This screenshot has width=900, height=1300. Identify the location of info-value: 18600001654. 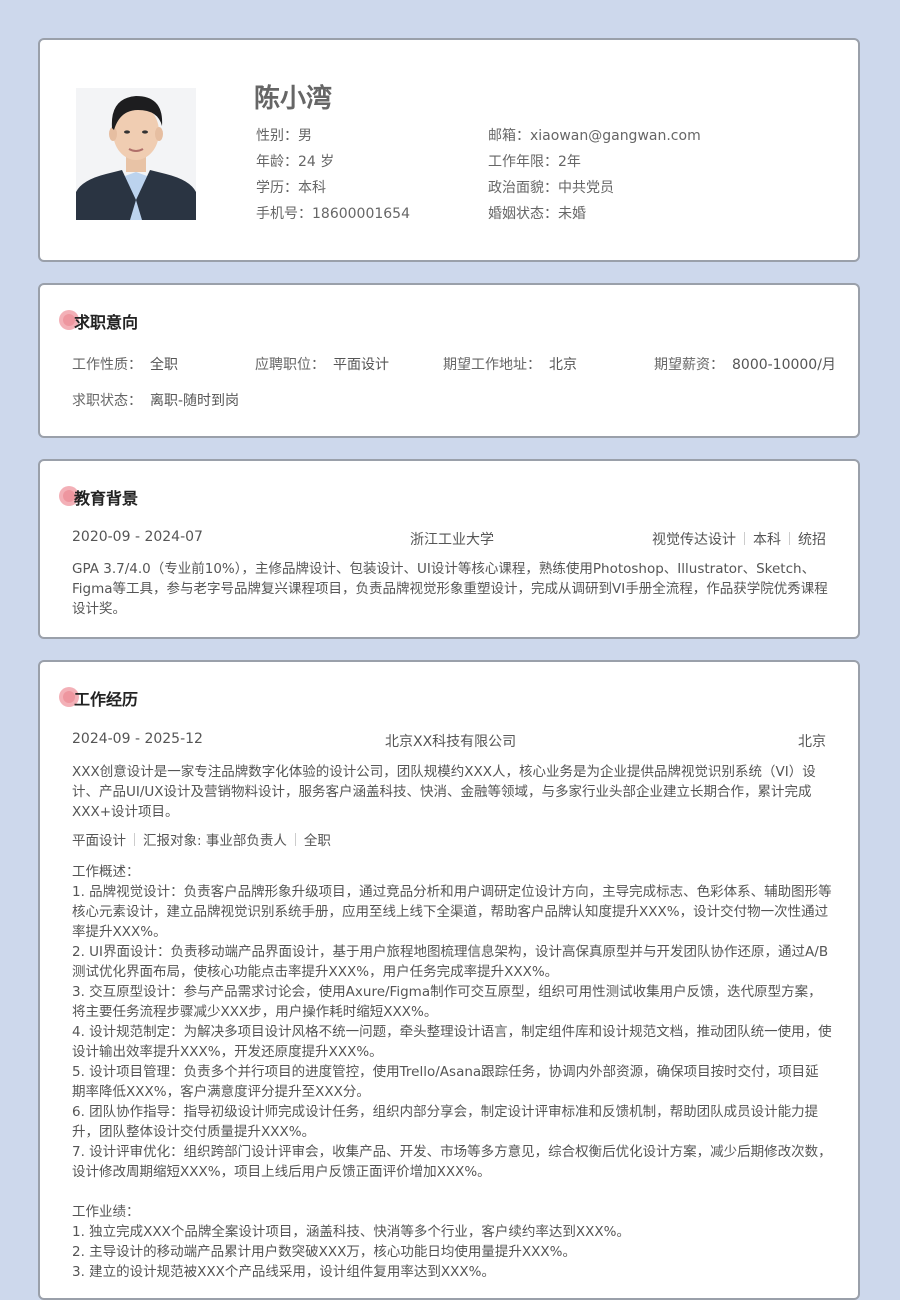
(361, 214).